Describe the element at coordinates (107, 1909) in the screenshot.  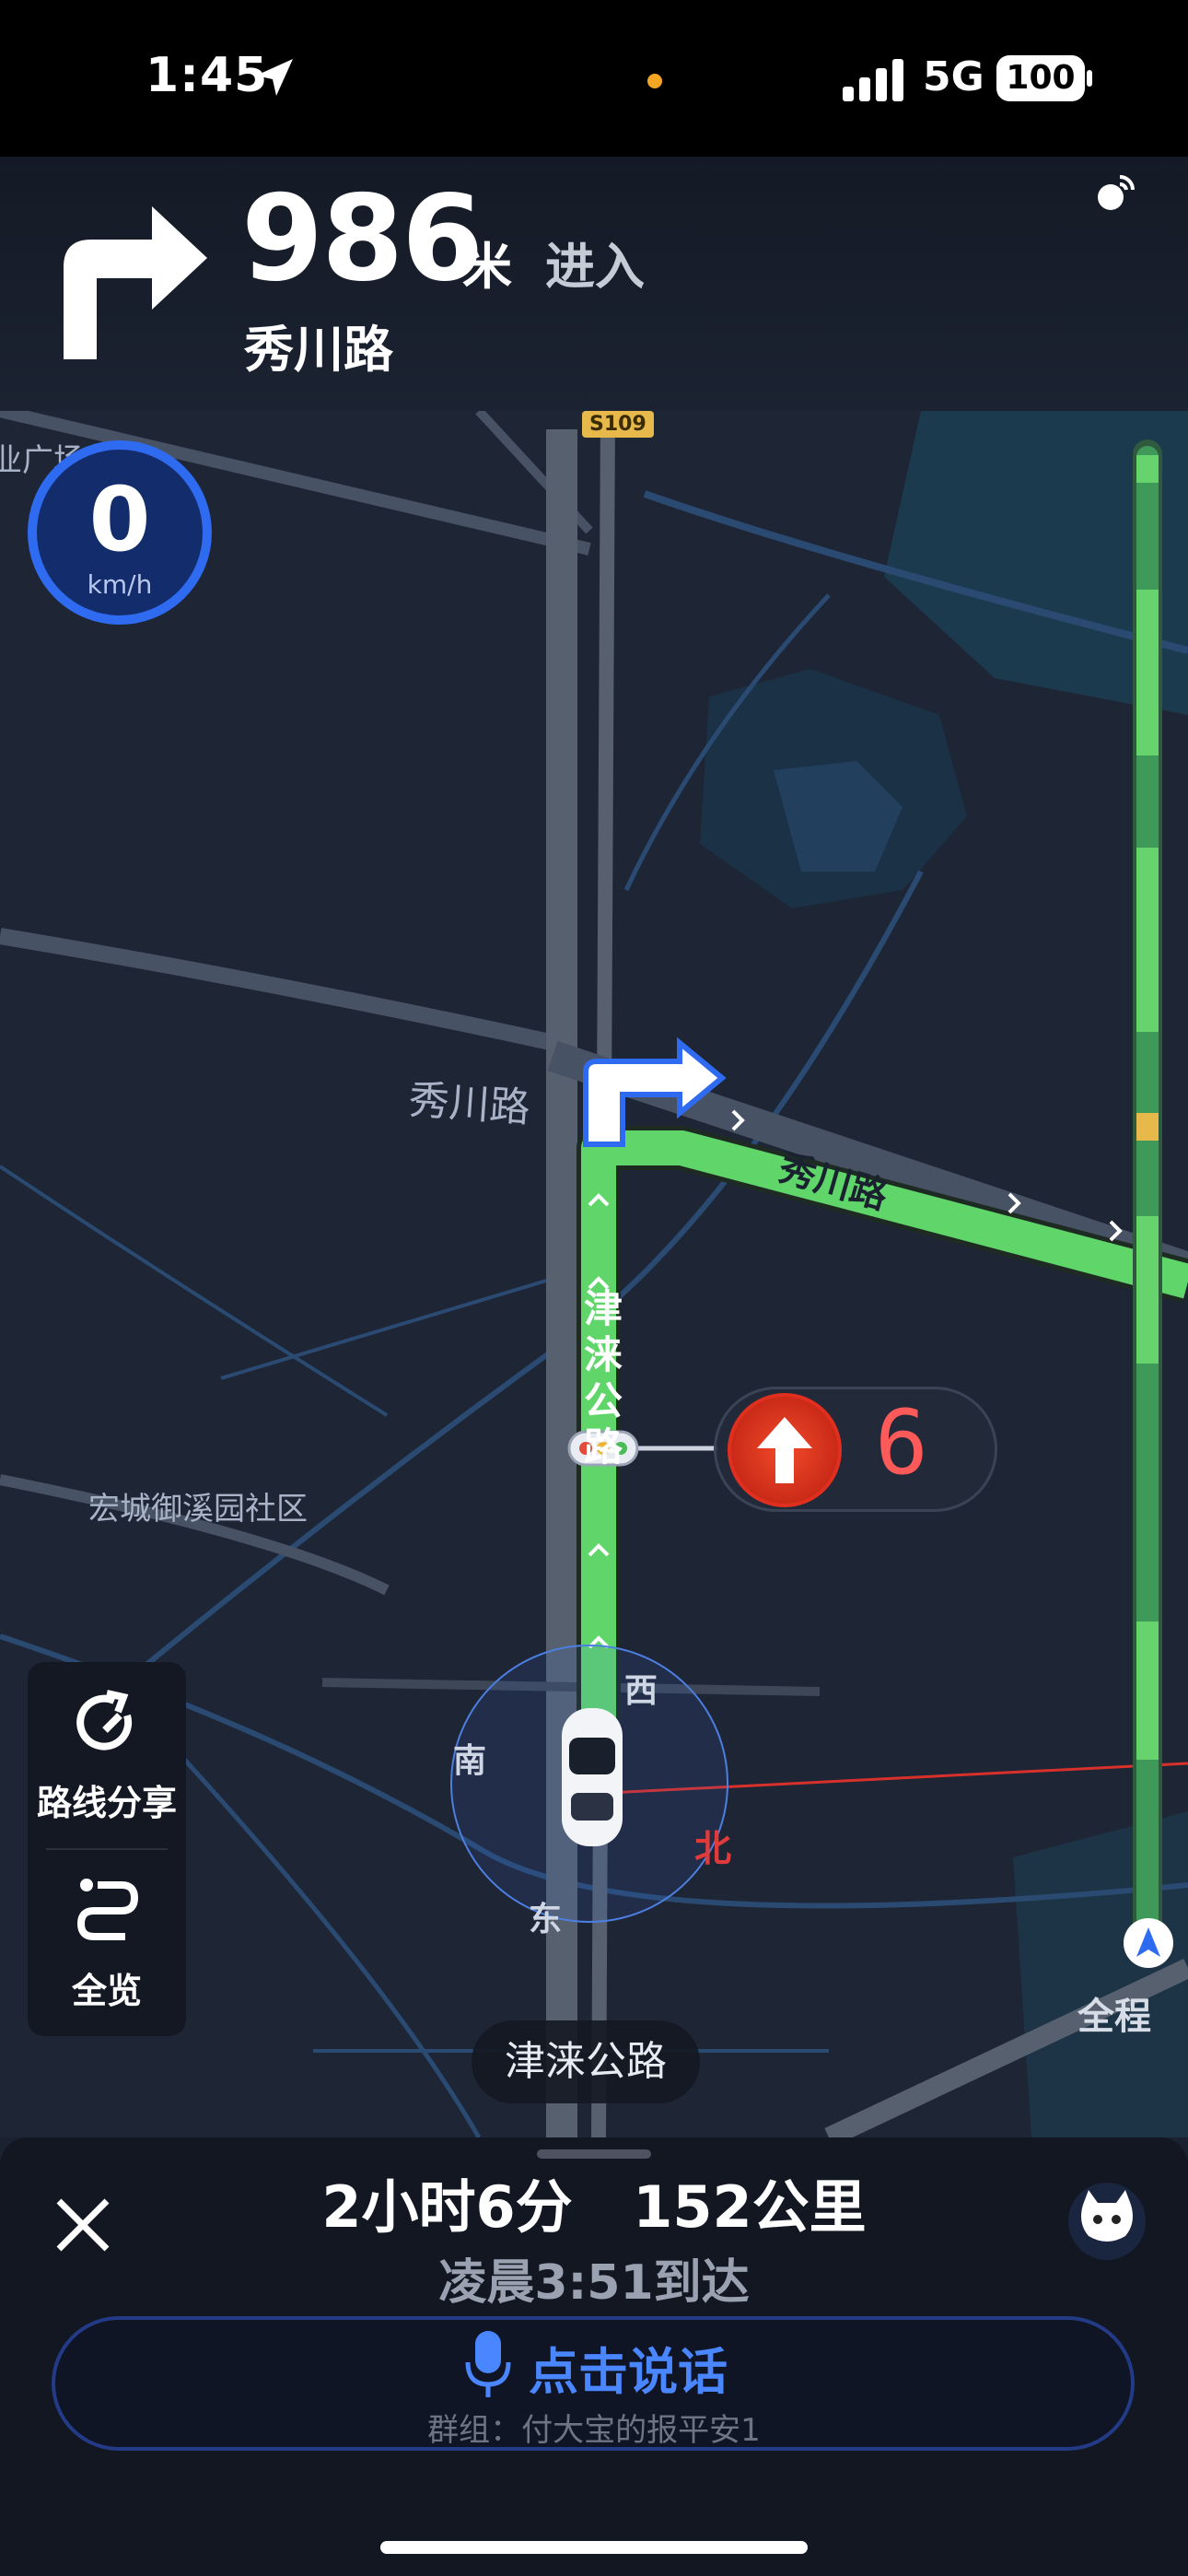
I see `overview-icon` at that location.